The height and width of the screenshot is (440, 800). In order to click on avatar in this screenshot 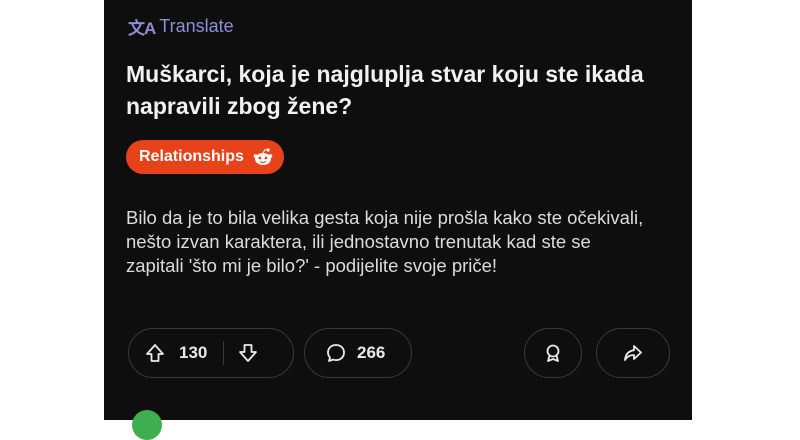, I will do `click(147, 425)`.